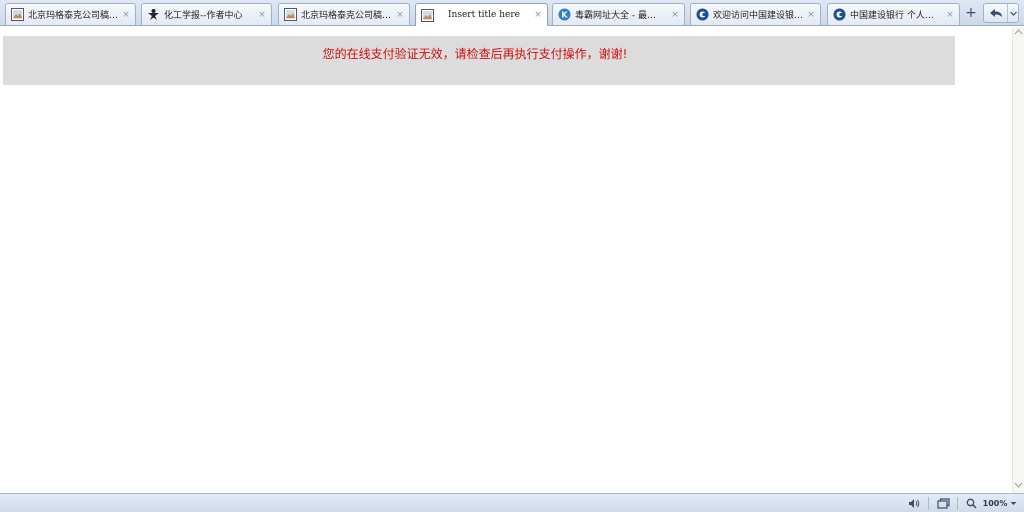  Describe the element at coordinates (1018, 486) in the screenshot. I see `scroll-down-icon` at that location.